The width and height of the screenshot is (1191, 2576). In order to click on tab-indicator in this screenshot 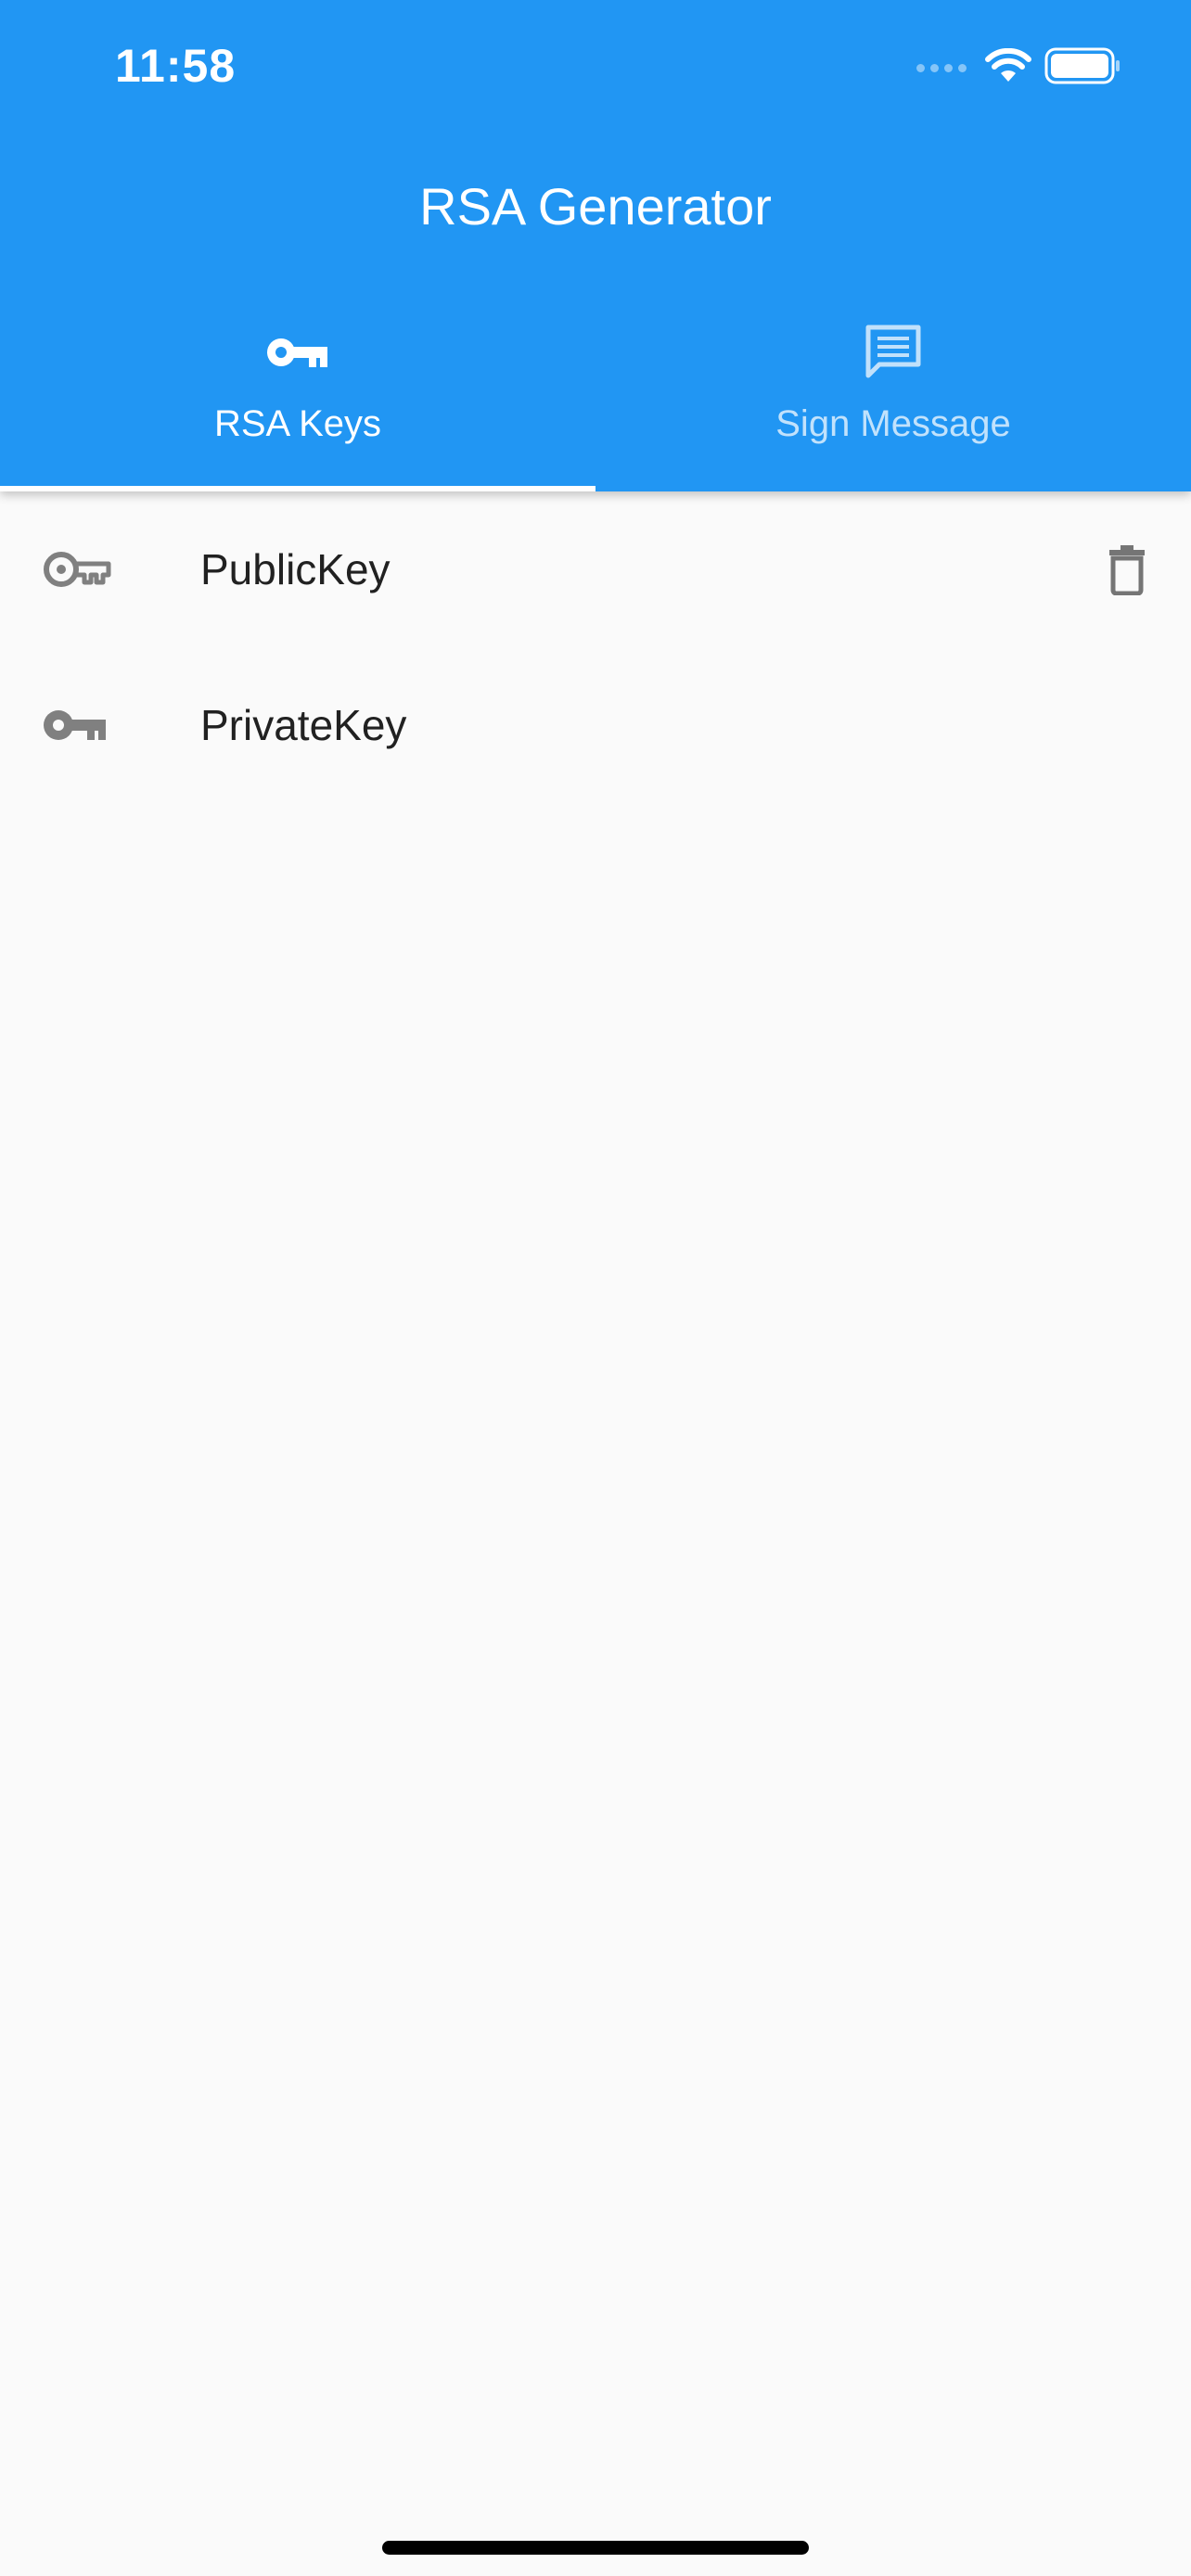, I will do `click(298, 488)`.